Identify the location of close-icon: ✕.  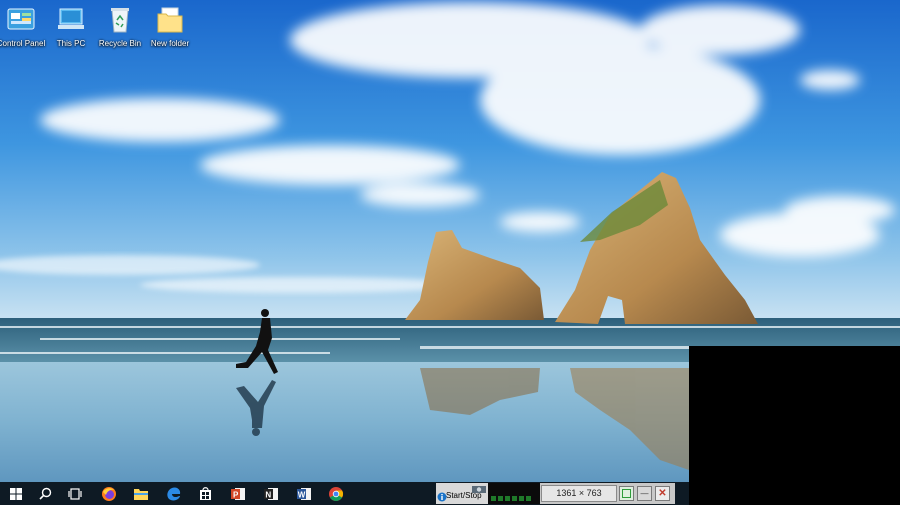
(662, 493).